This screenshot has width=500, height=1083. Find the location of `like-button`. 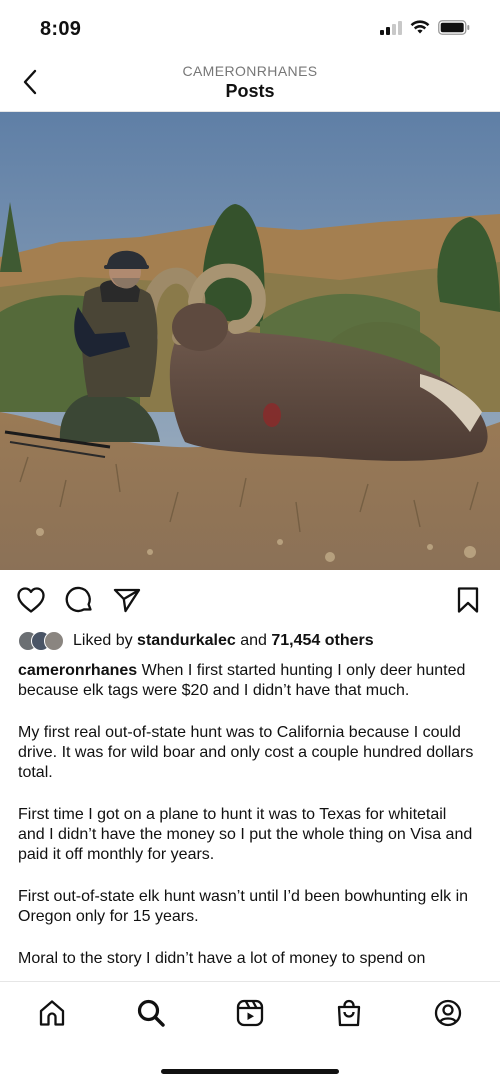

like-button is located at coordinates (31, 600).